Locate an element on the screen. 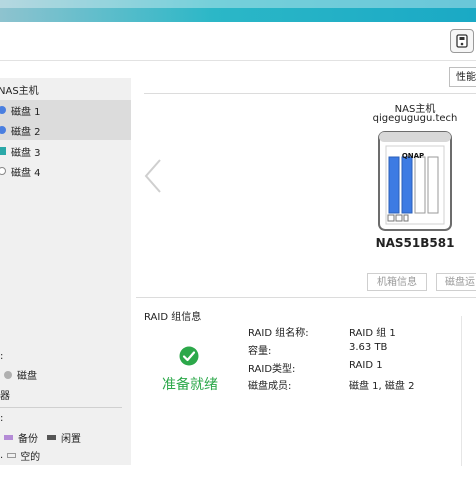 Image resolution: width=476 pixels, height=477 pixels. raid-type-label: RAID类型: is located at coordinates (272, 369).